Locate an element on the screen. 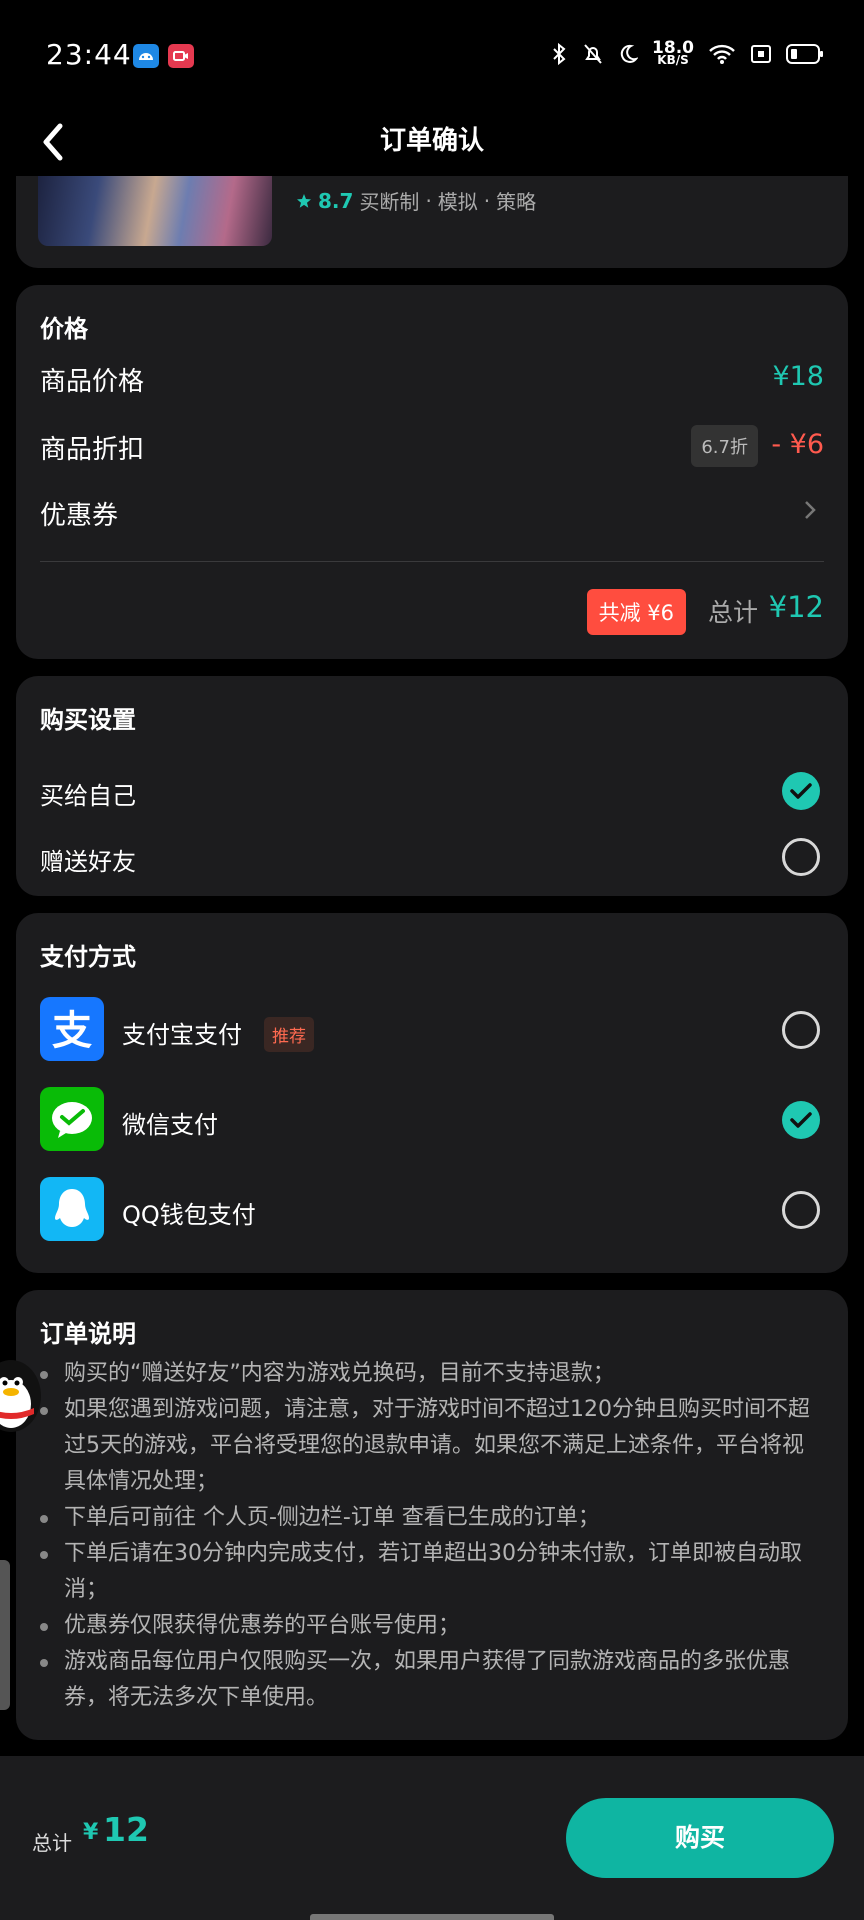 The image size is (864, 1920). note-item: 购买的“赠送好友”内容为游戏兑换码，目前不支持退款； is located at coordinates (432, 1374).